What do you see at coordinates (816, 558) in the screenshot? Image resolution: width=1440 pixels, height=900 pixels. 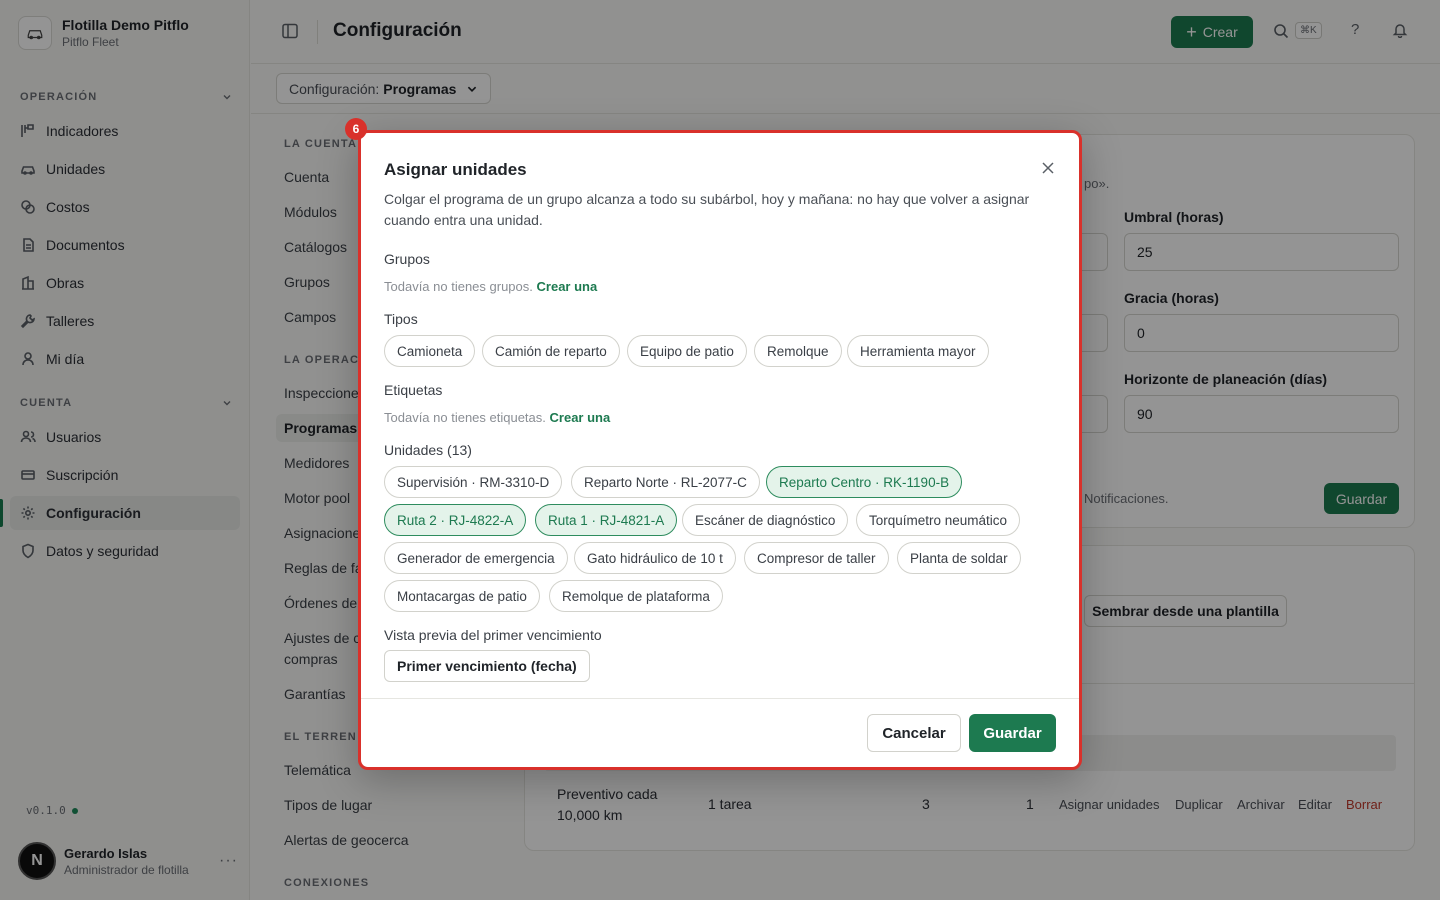 I see `unit-chip: Compresor de taller` at bounding box center [816, 558].